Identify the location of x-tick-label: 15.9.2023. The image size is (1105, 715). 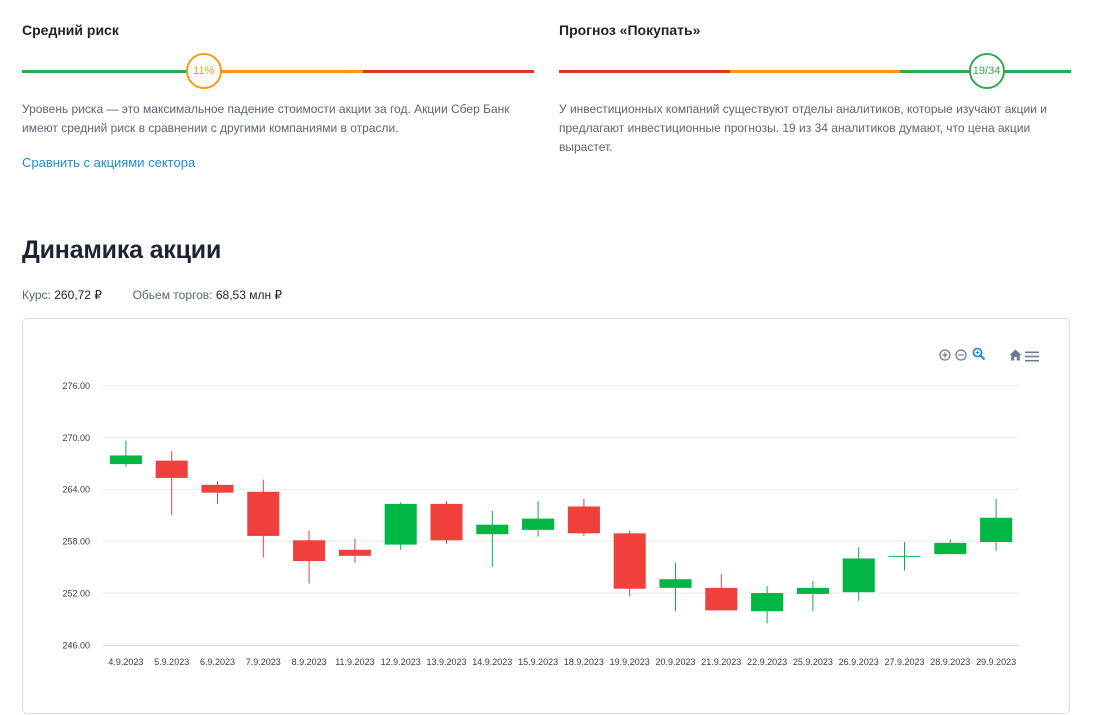
(538, 662).